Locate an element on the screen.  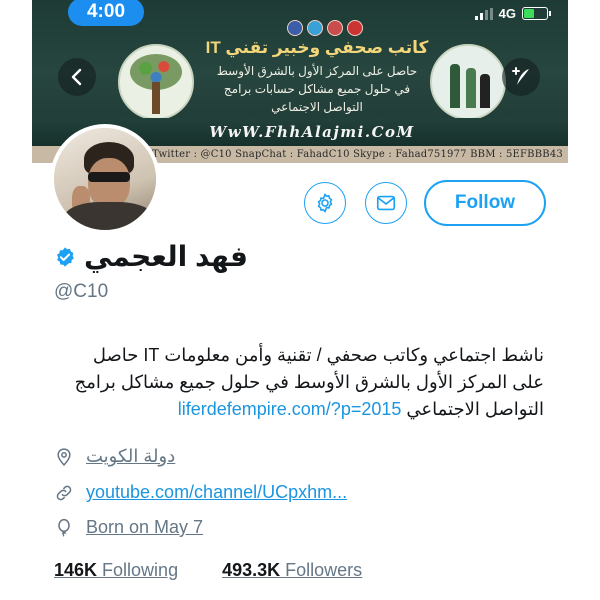
verified-badge-icon is located at coordinates (65, 256).